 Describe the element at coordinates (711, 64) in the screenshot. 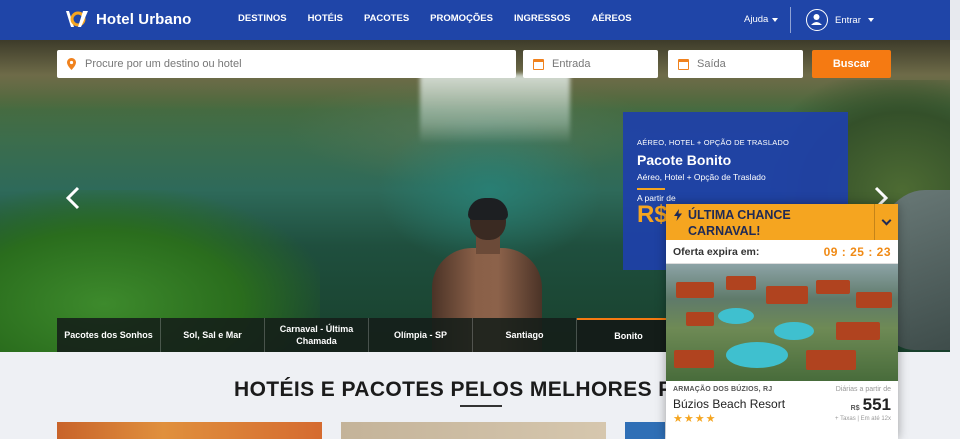

I see `checkout-placeholder: Saída` at that location.